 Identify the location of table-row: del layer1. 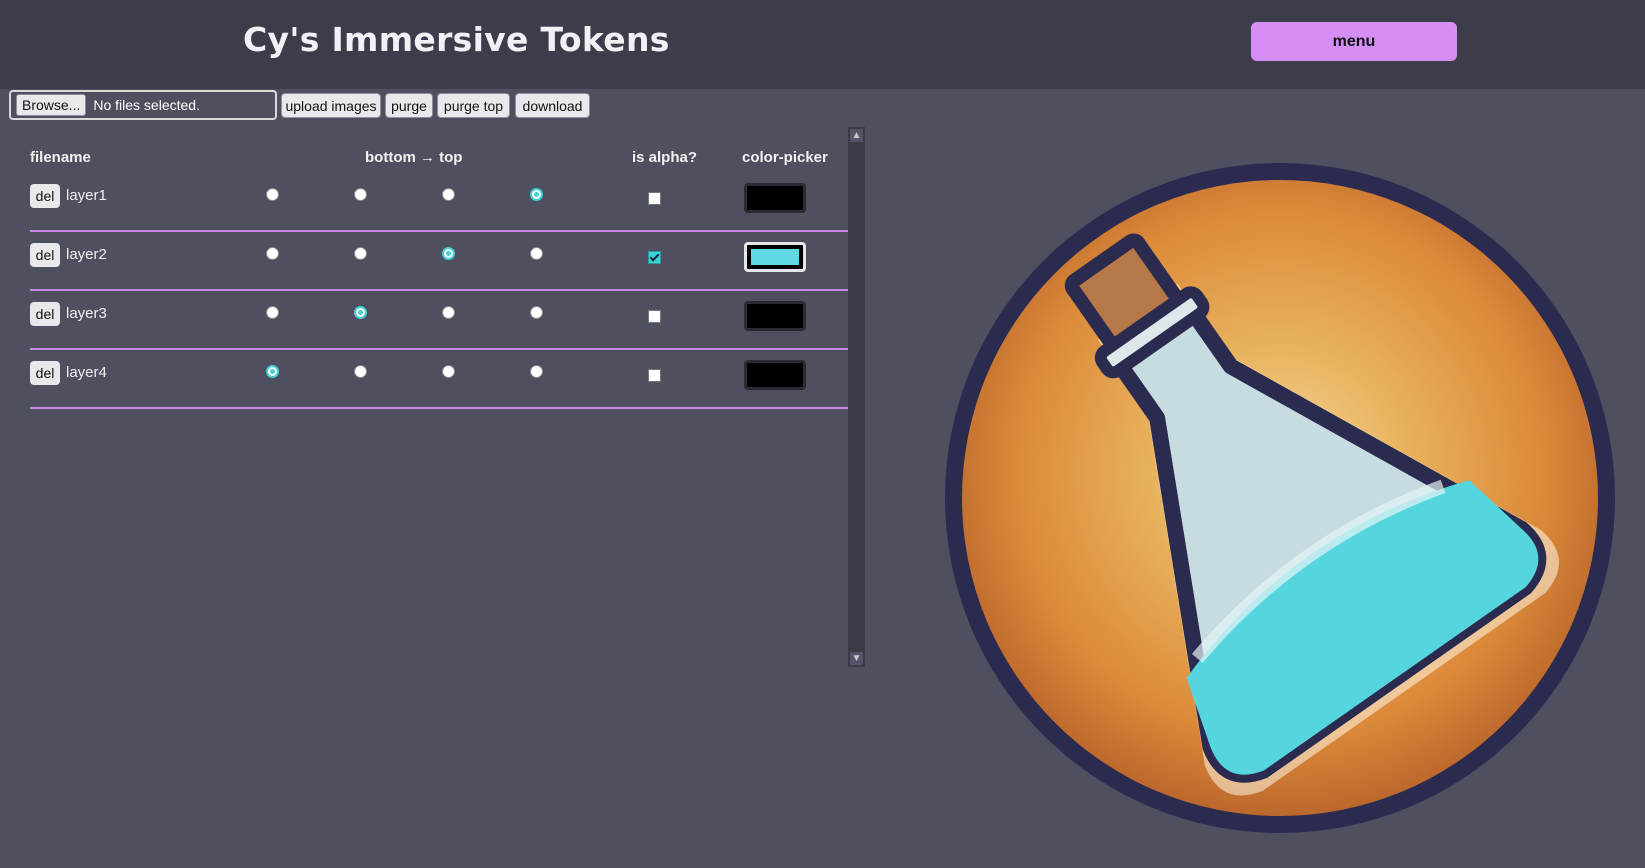
(439, 202).